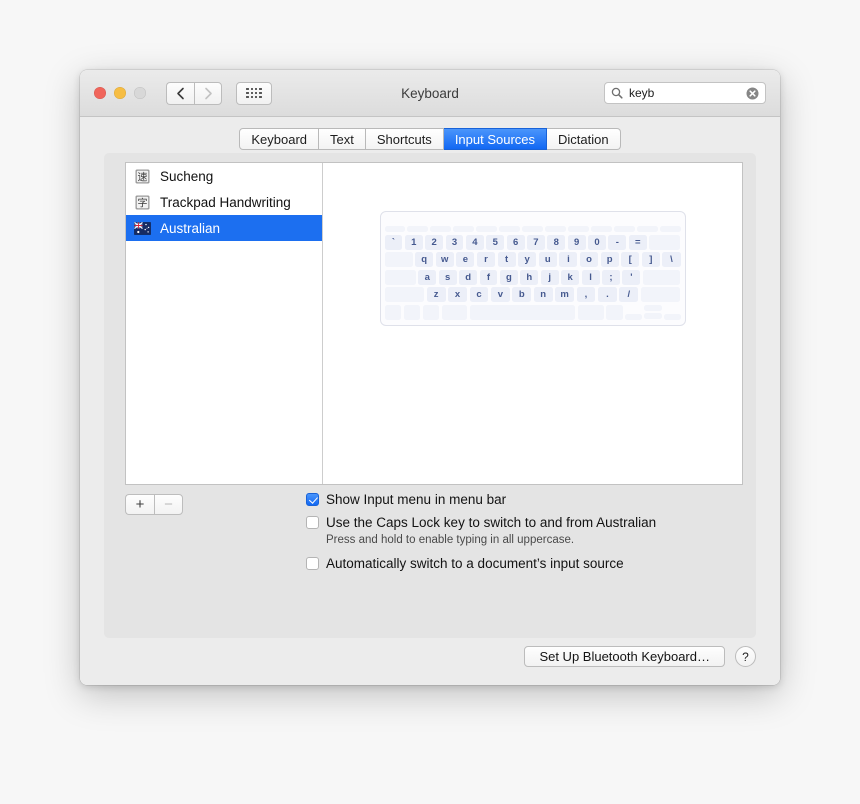 The height and width of the screenshot is (804, 860). I want to click on list-item-trackpad-handwriting: 字 Trackpad Handwriting, so click(224, 202).